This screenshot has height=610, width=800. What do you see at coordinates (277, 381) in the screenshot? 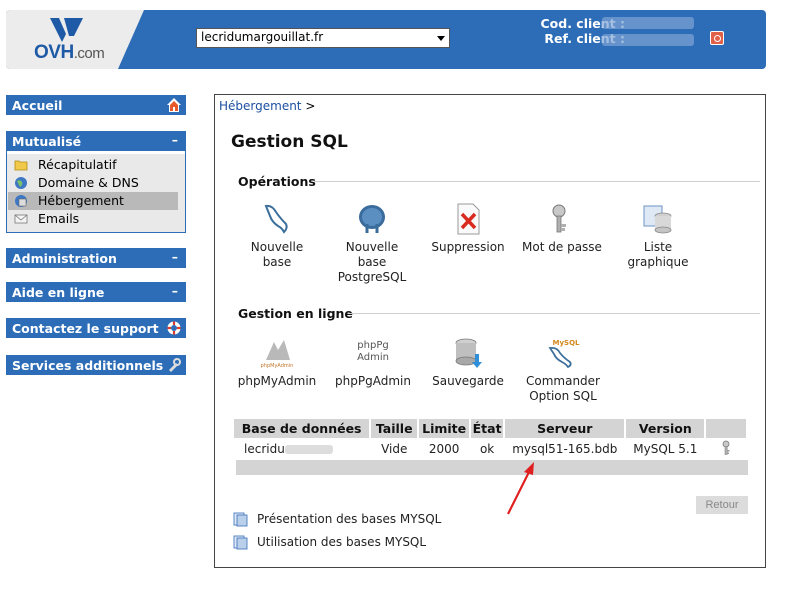
I see `online-label: phpMyAdmin` at bounding box center [277, 381].